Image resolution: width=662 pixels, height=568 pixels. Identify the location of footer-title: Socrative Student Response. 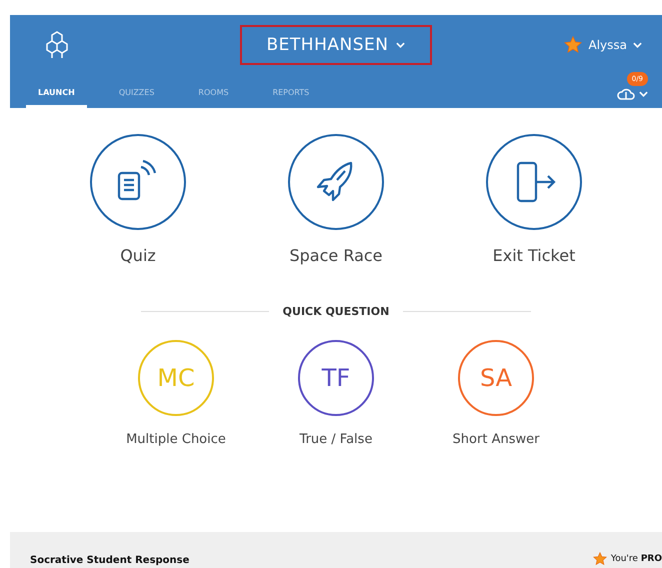
(110, 560).